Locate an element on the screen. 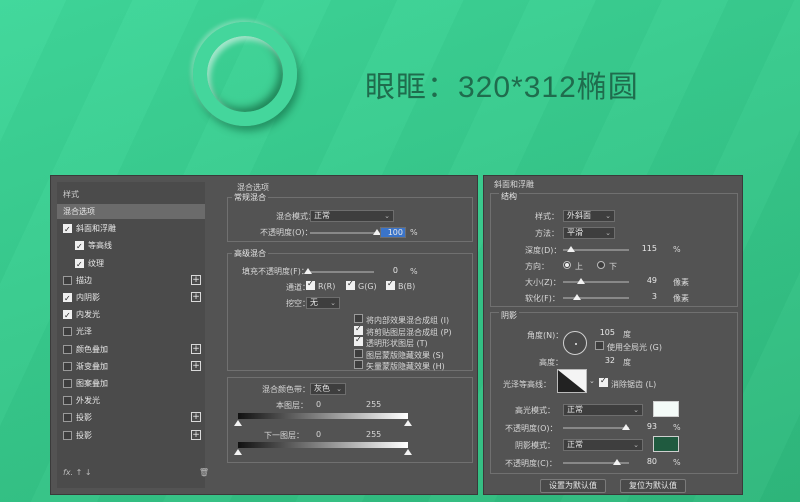 This screenshot has height=502, width=800. shadow-opacity-input: 80 is located at coordinates (646, 462).